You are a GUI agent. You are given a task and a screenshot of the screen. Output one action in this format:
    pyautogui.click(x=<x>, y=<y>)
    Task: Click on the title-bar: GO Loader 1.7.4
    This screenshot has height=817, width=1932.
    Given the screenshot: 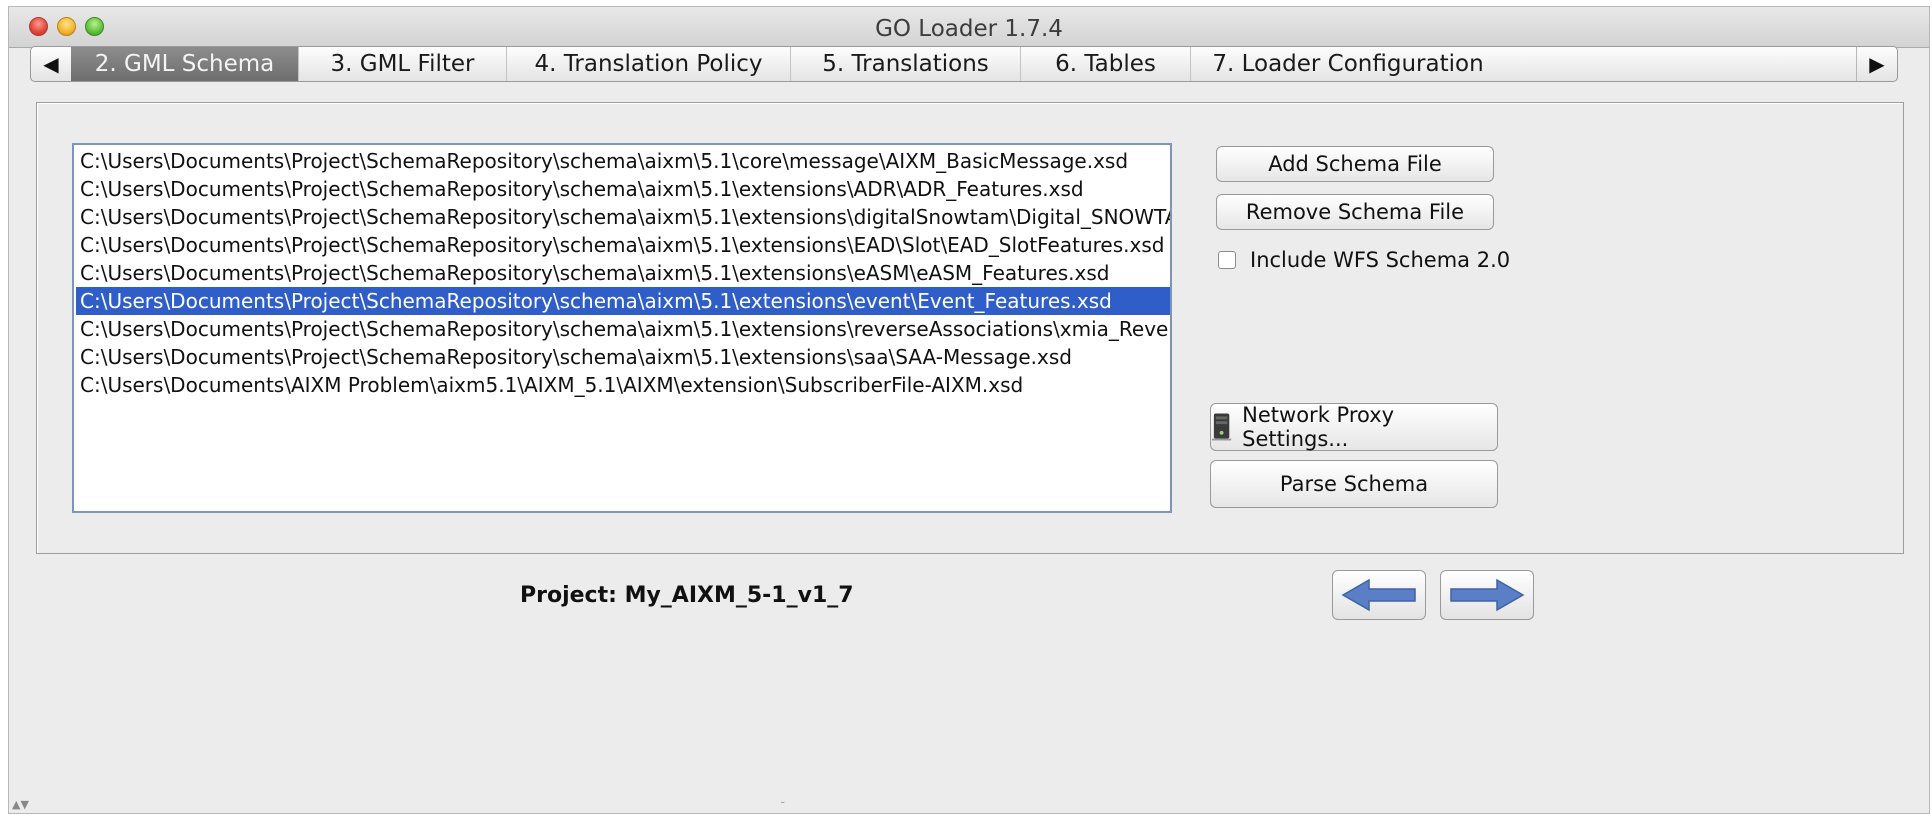 What is the action you would take?
    pyautogui.click(x=969, y=27)
    